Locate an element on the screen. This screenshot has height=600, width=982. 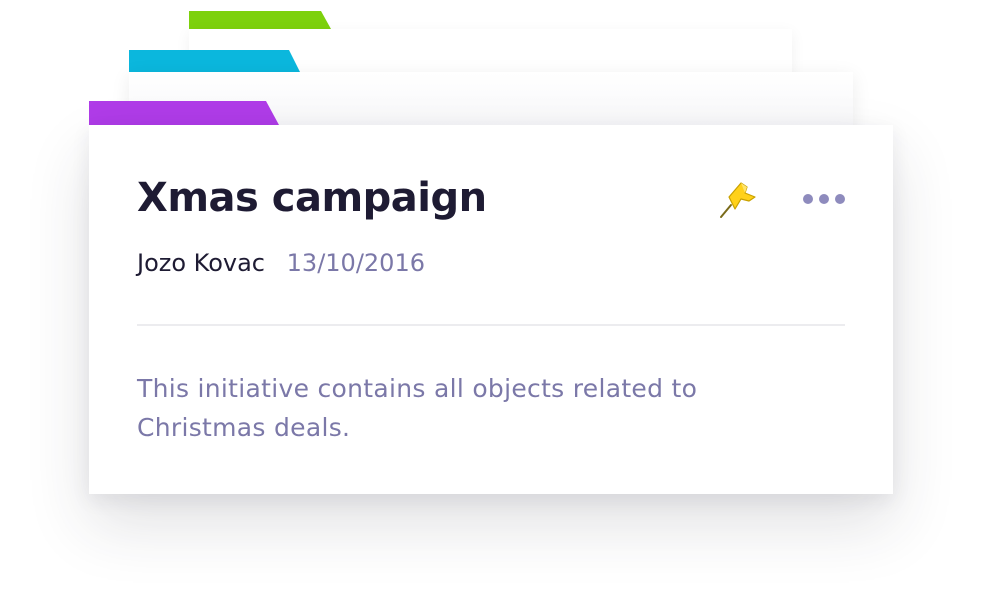
author-name: Jozo Kovac is located at coordinates (201, 263).